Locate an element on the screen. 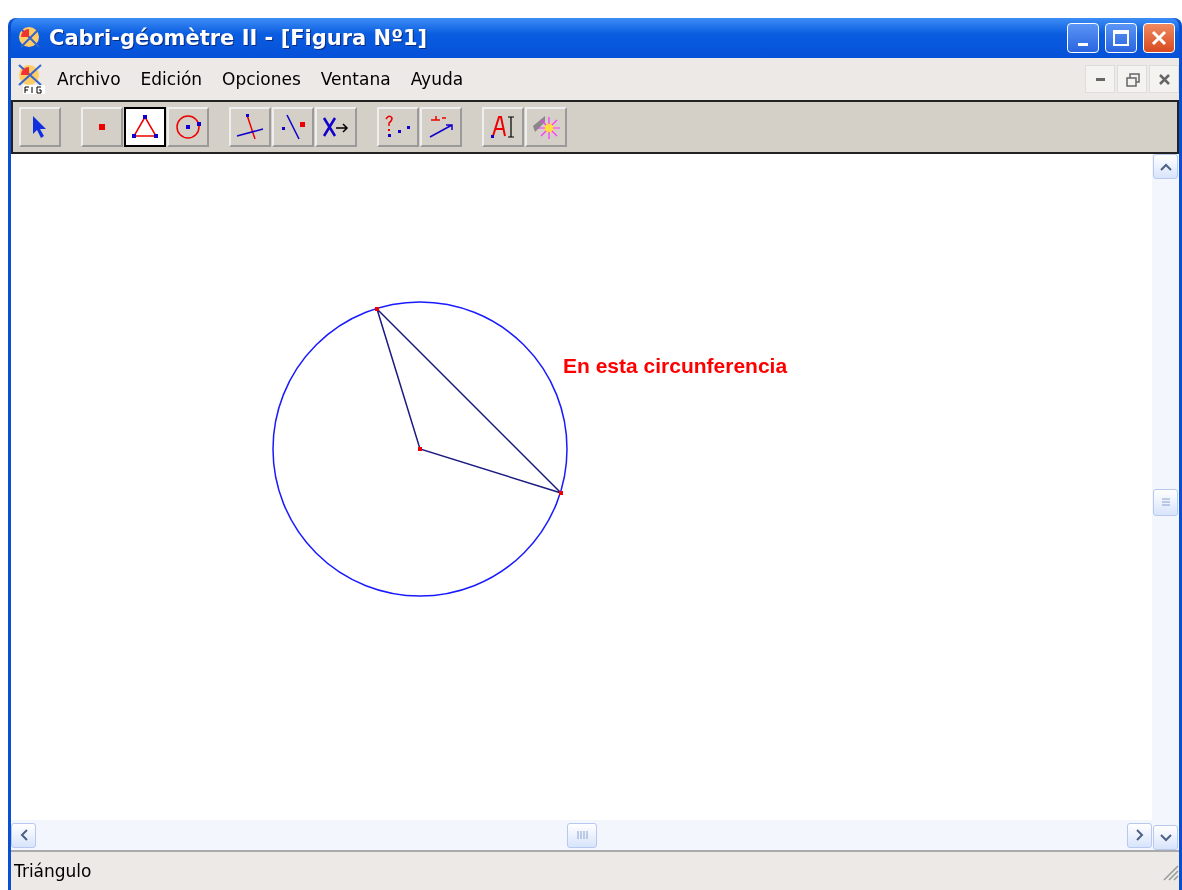  tool-button is located at coordinates (145, 127).